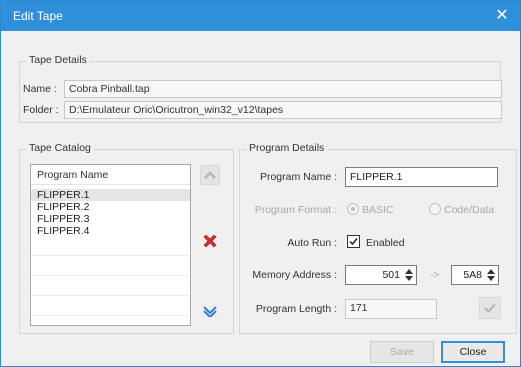 The width and height of the screenshot is (521, 367). Describe the element at coordinates (294, 275) in the screenshot. I see `memory-address-label: Memory Address :` at that location.